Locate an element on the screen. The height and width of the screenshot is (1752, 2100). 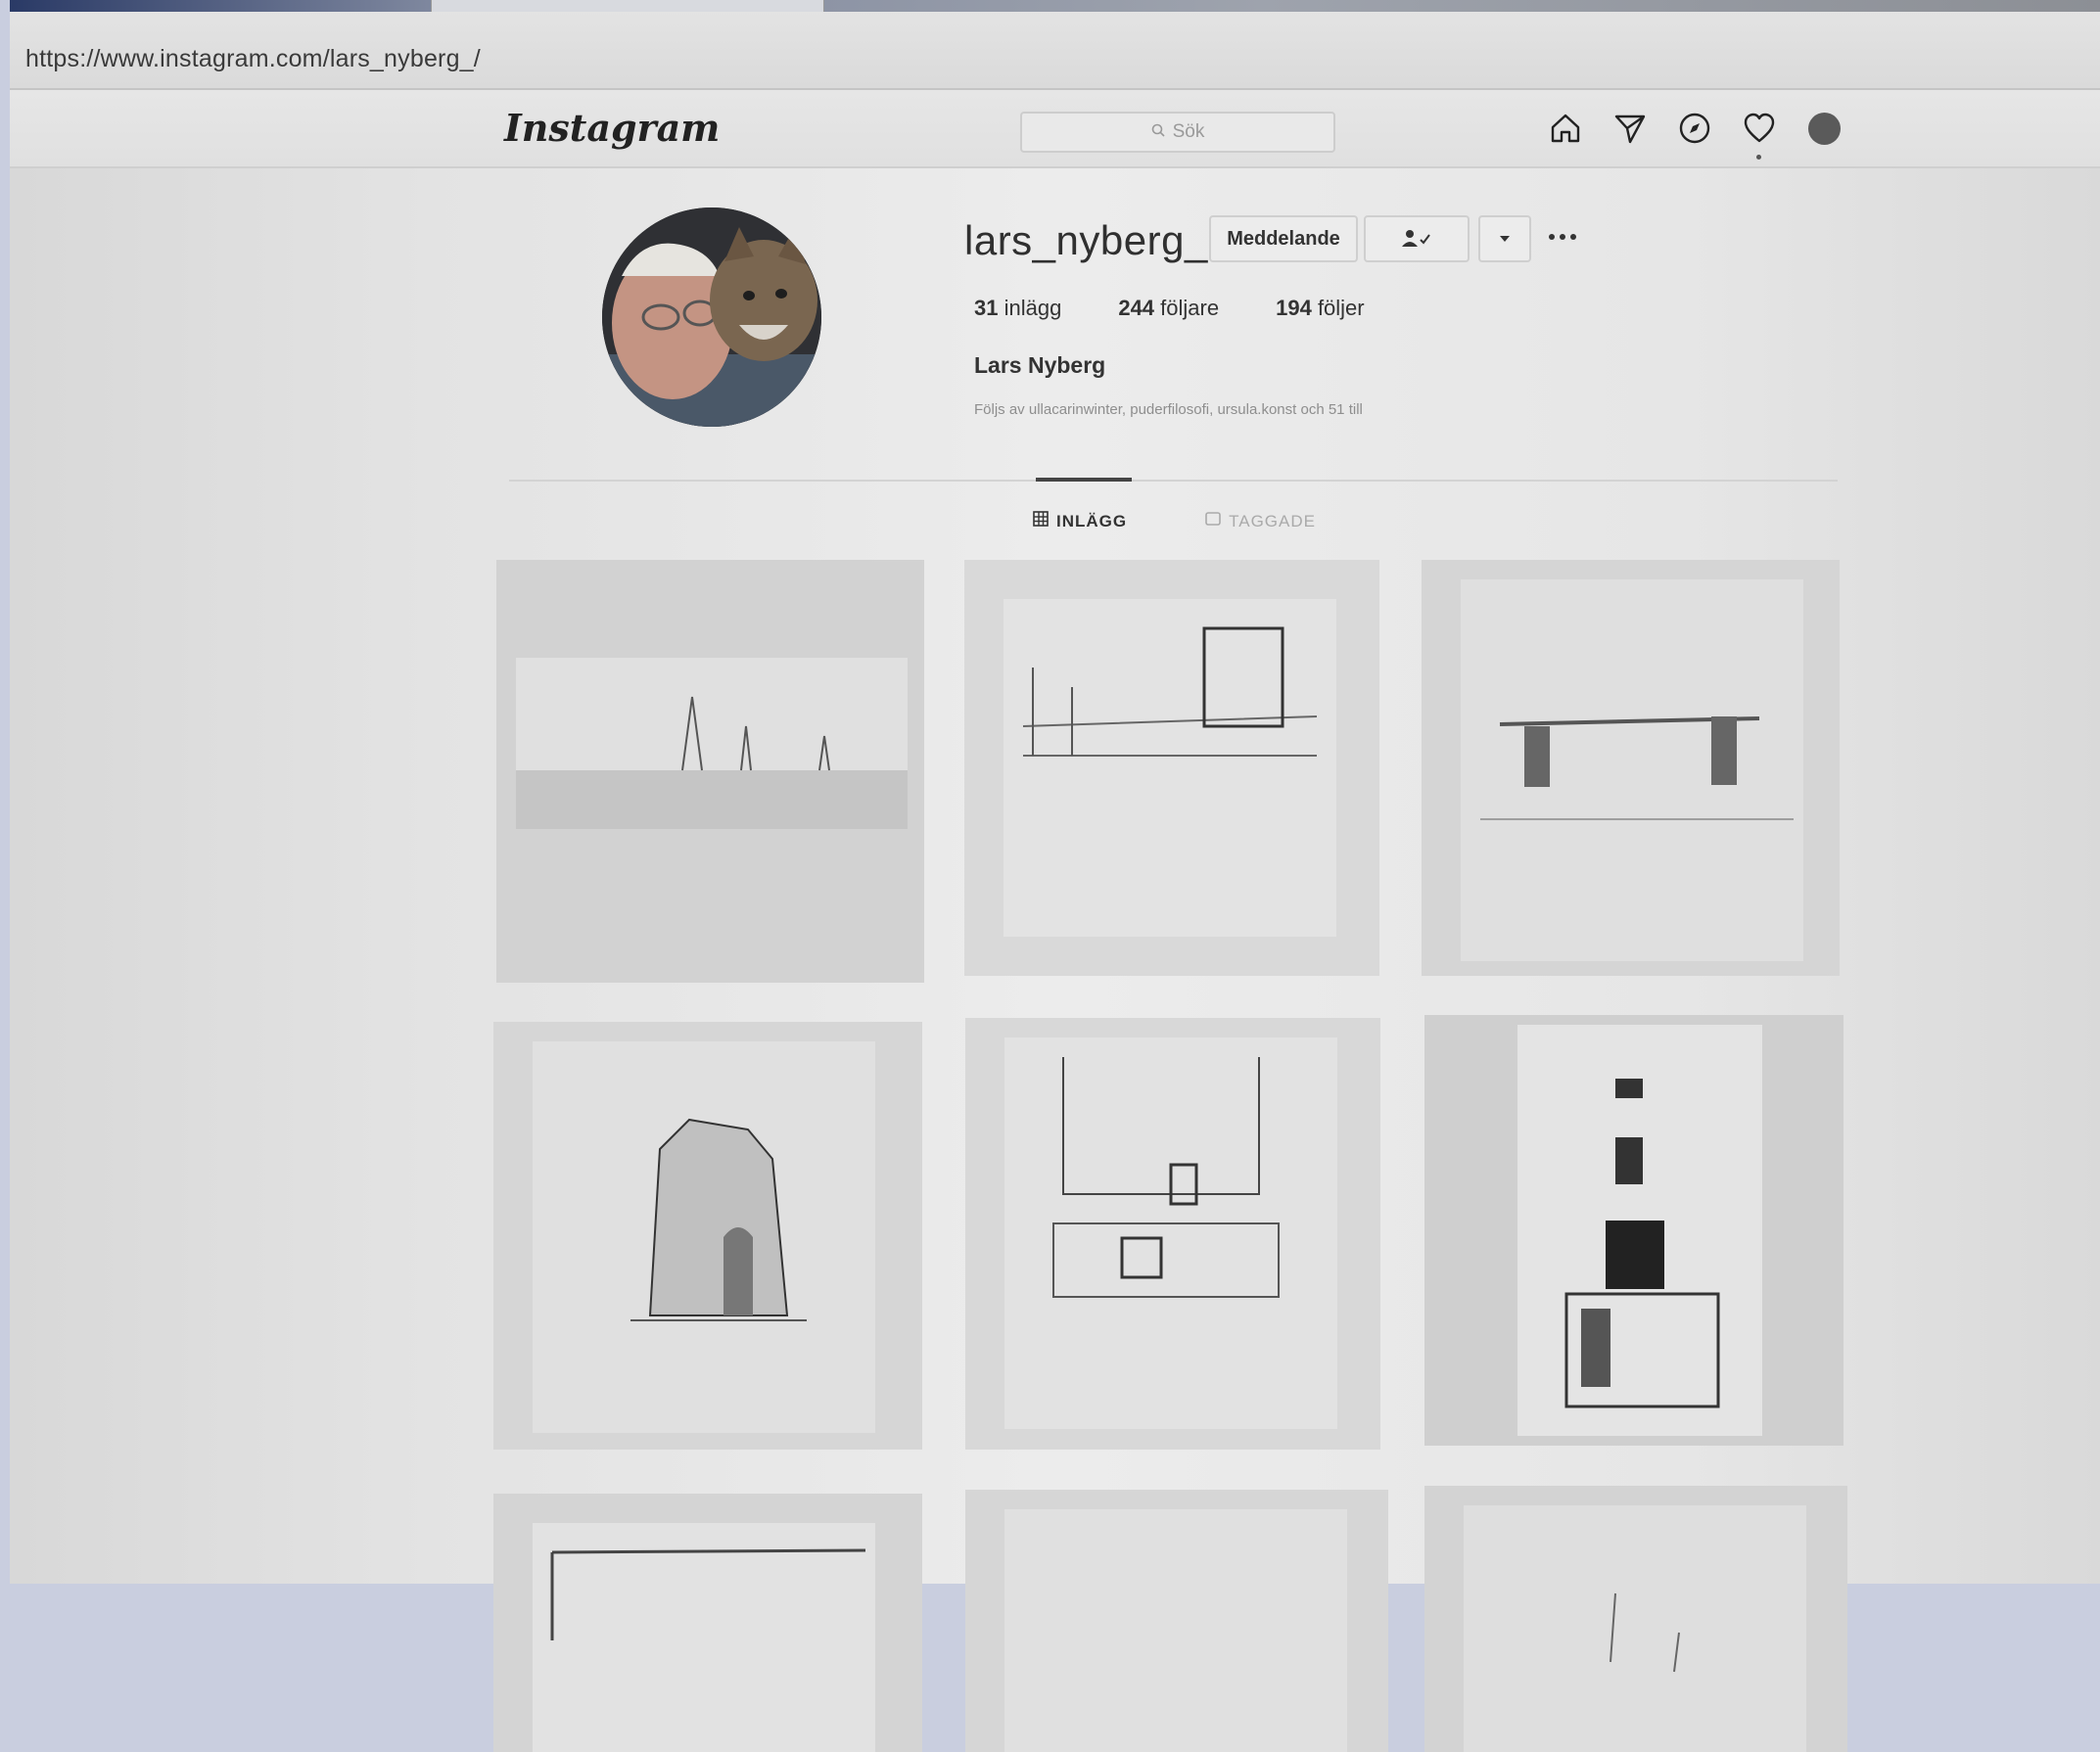
profile-avatar-large is located at coordinates (711, 317).